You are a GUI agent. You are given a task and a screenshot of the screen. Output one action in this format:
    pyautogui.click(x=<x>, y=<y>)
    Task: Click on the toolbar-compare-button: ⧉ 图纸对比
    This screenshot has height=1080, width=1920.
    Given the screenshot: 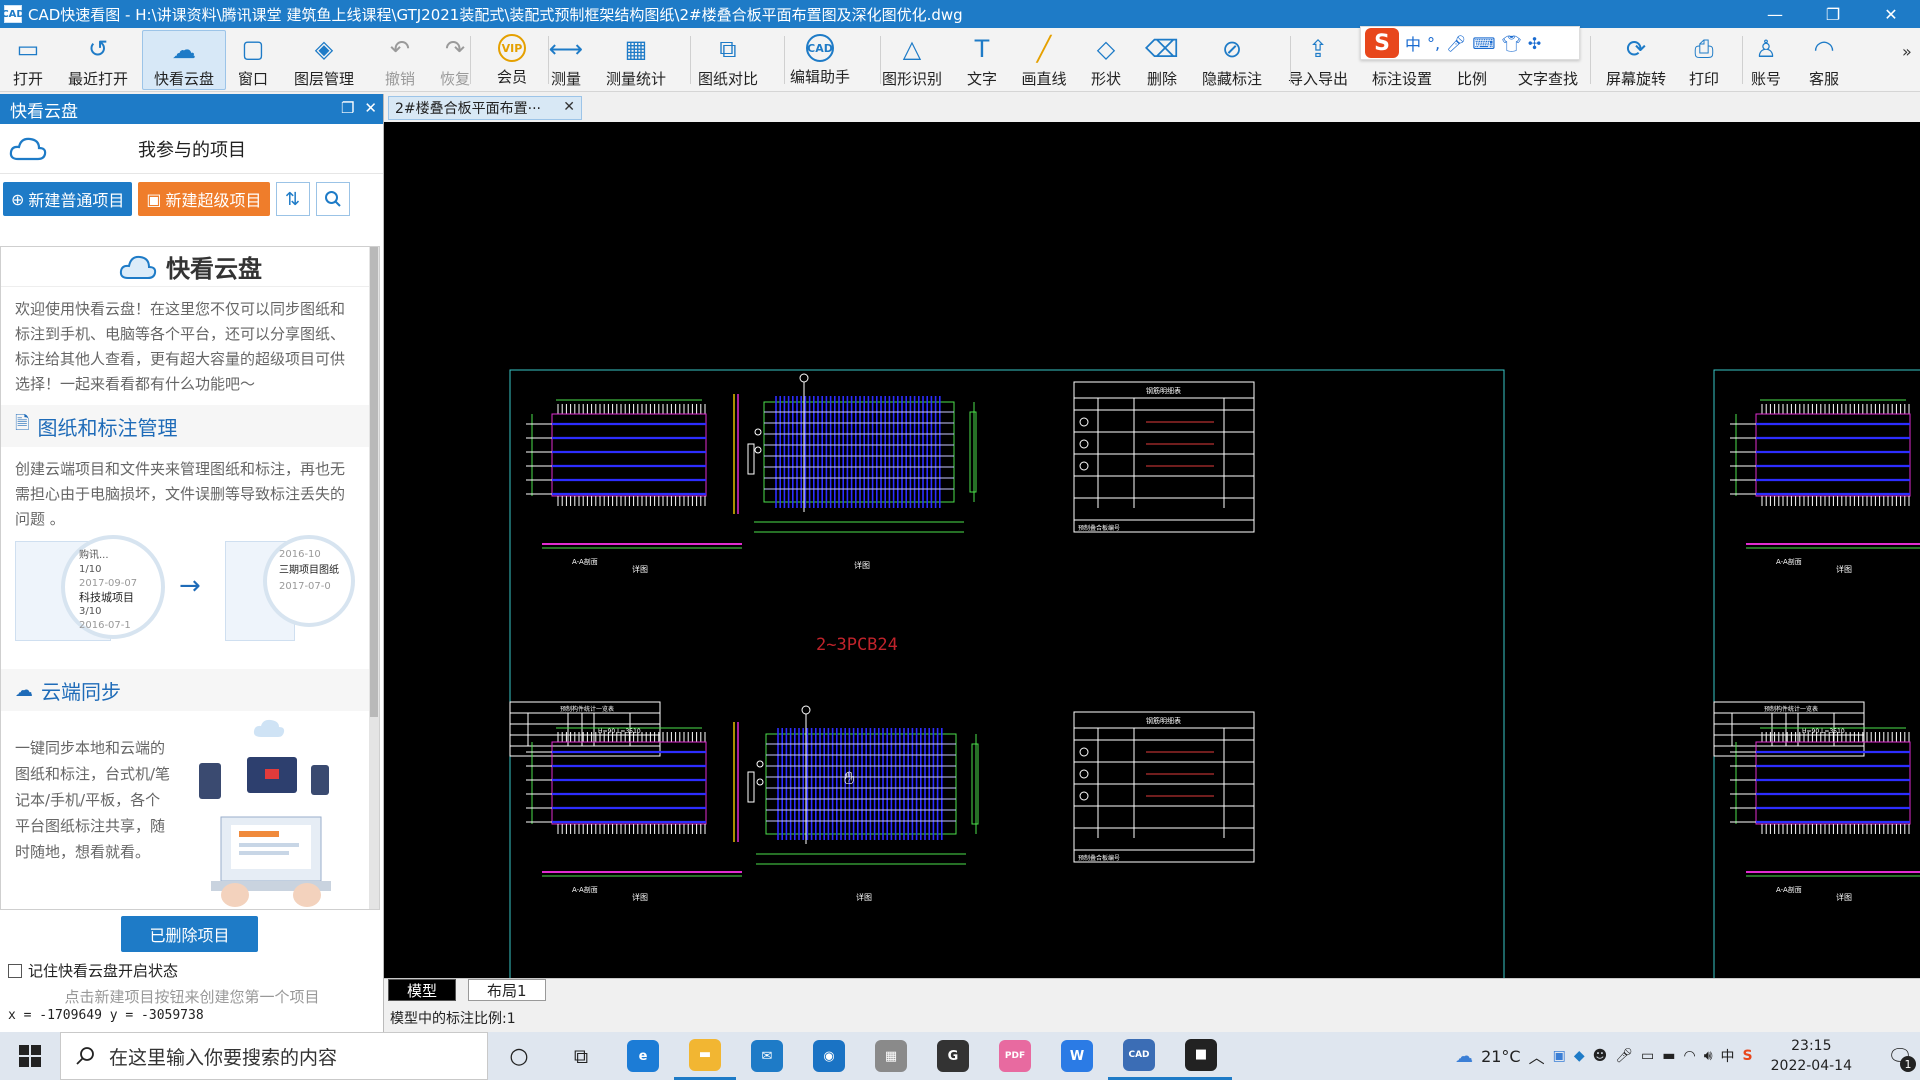 What is the action you would take?
    pyautogui.click(x=728, y=60)
    